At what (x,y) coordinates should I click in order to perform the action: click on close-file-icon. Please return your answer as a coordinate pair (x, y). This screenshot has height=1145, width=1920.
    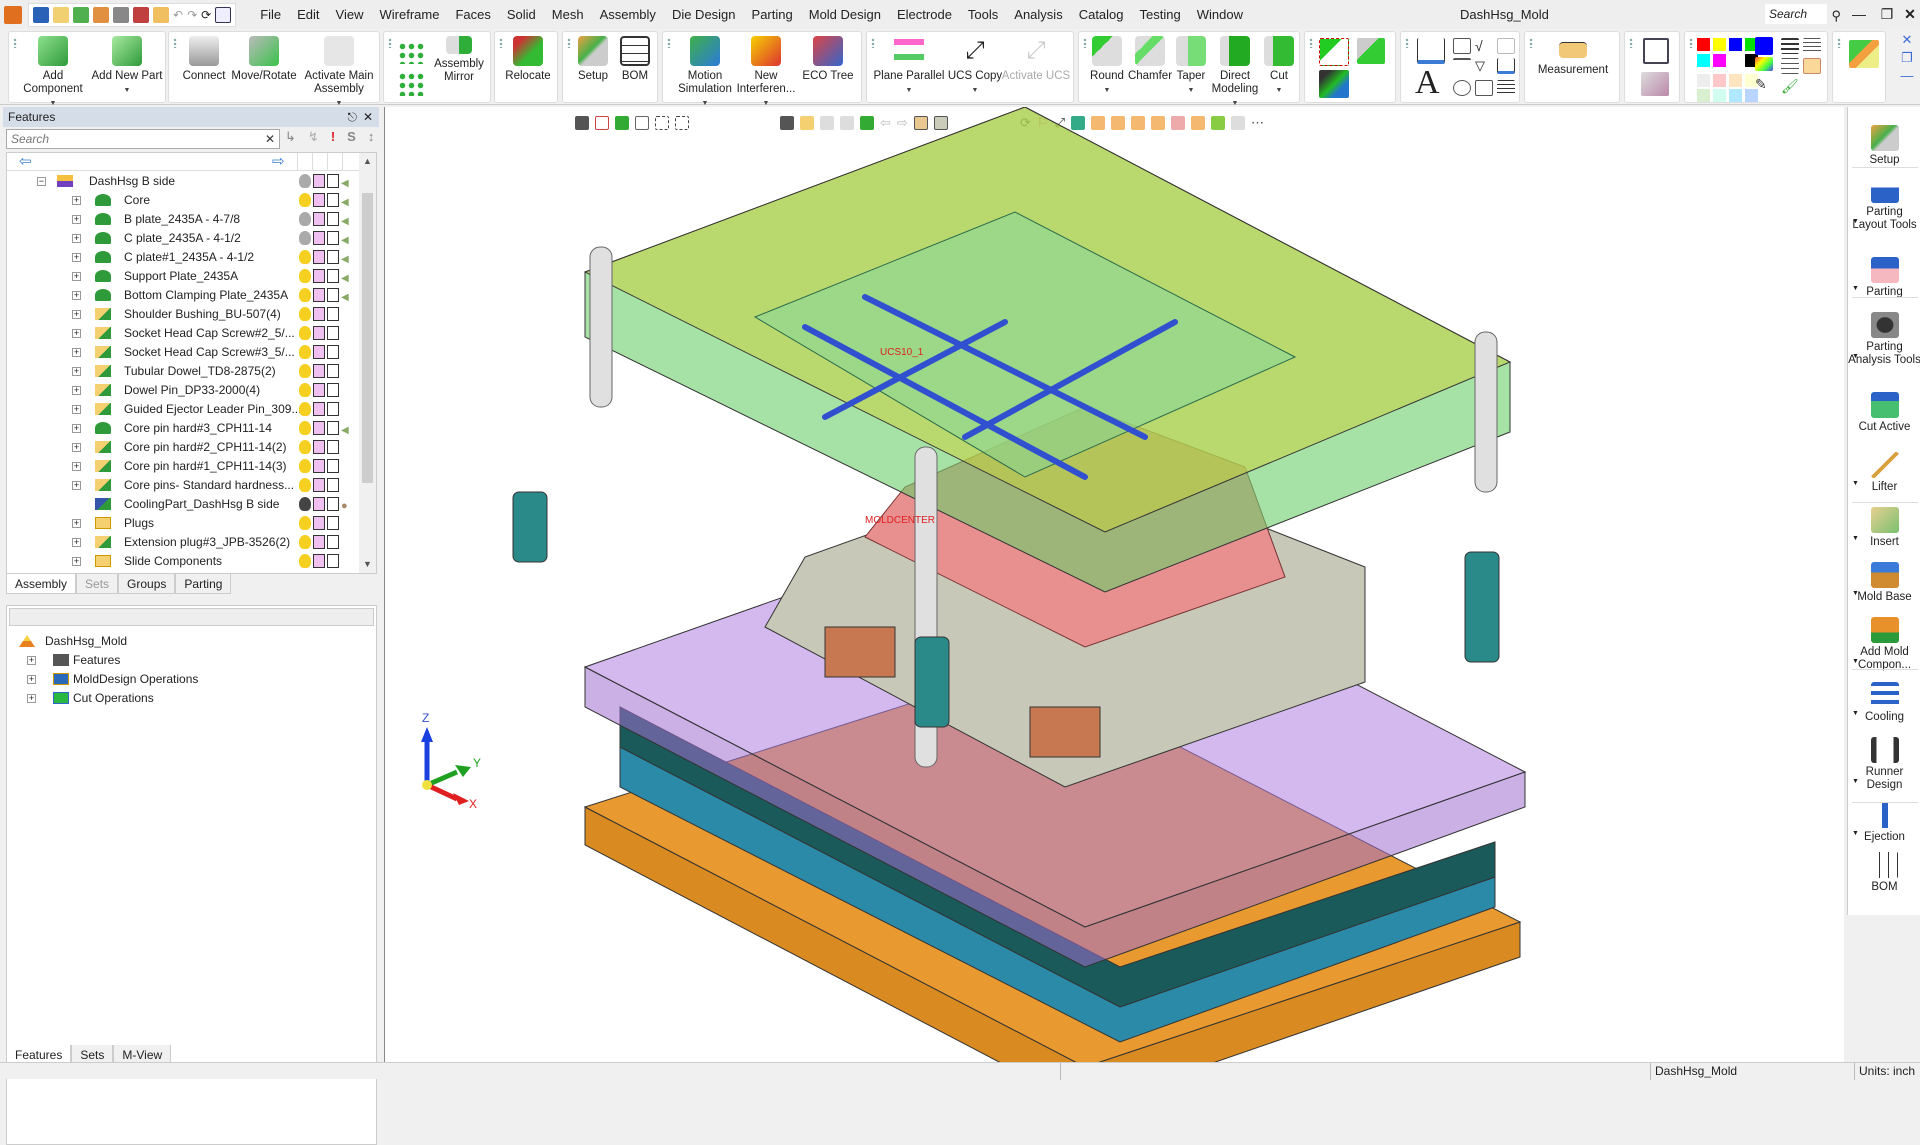
    Looking at the image, I should click on (161, 14).